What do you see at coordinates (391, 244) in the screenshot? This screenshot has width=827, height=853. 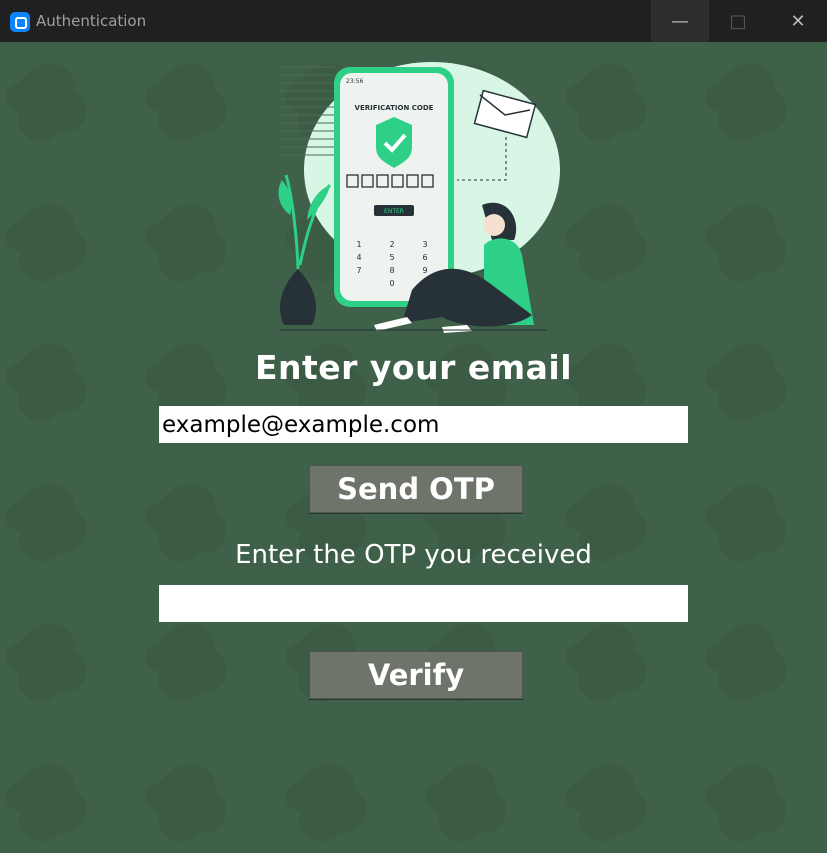 I see `keypad-key: 2` at bounding box center [391, 244].